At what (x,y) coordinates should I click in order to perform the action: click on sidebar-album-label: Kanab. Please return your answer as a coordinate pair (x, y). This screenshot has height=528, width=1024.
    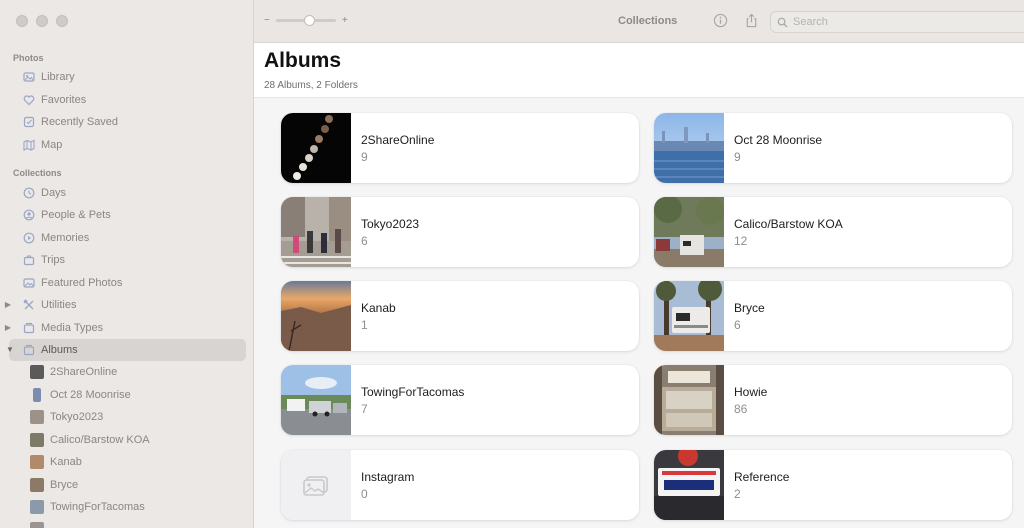
    Looking at the image, I should click on (66, 462).